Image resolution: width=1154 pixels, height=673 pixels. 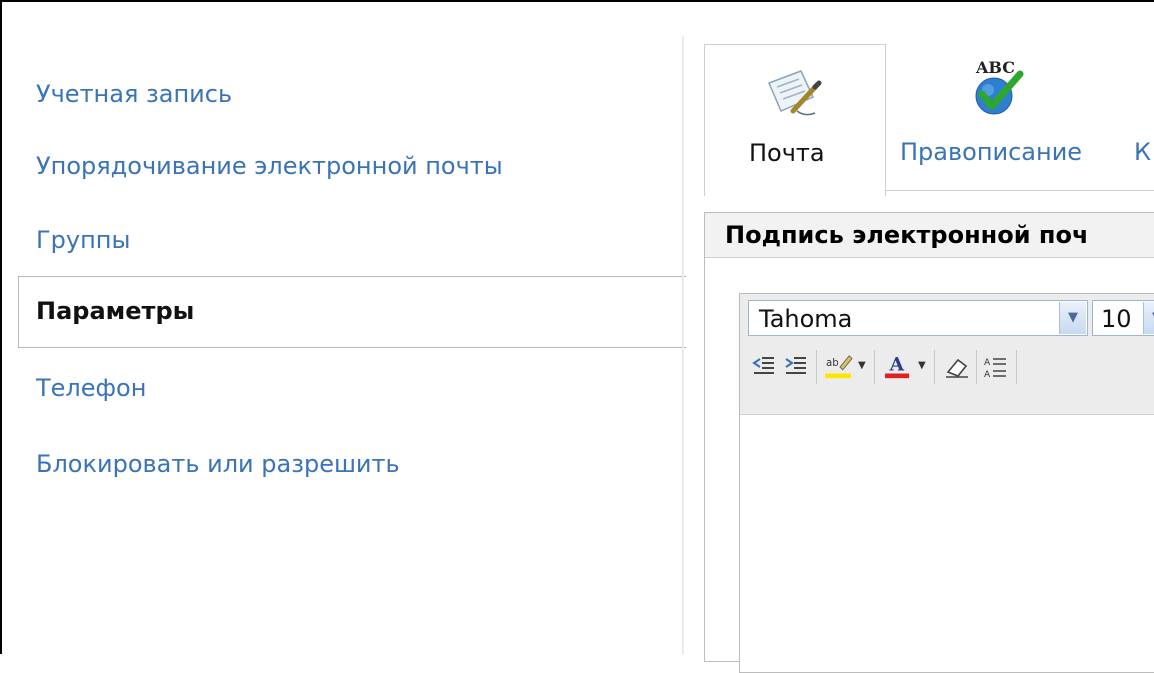 I want to click on spellcheck-abc-icon: ABC, so click(x=999, y=88).